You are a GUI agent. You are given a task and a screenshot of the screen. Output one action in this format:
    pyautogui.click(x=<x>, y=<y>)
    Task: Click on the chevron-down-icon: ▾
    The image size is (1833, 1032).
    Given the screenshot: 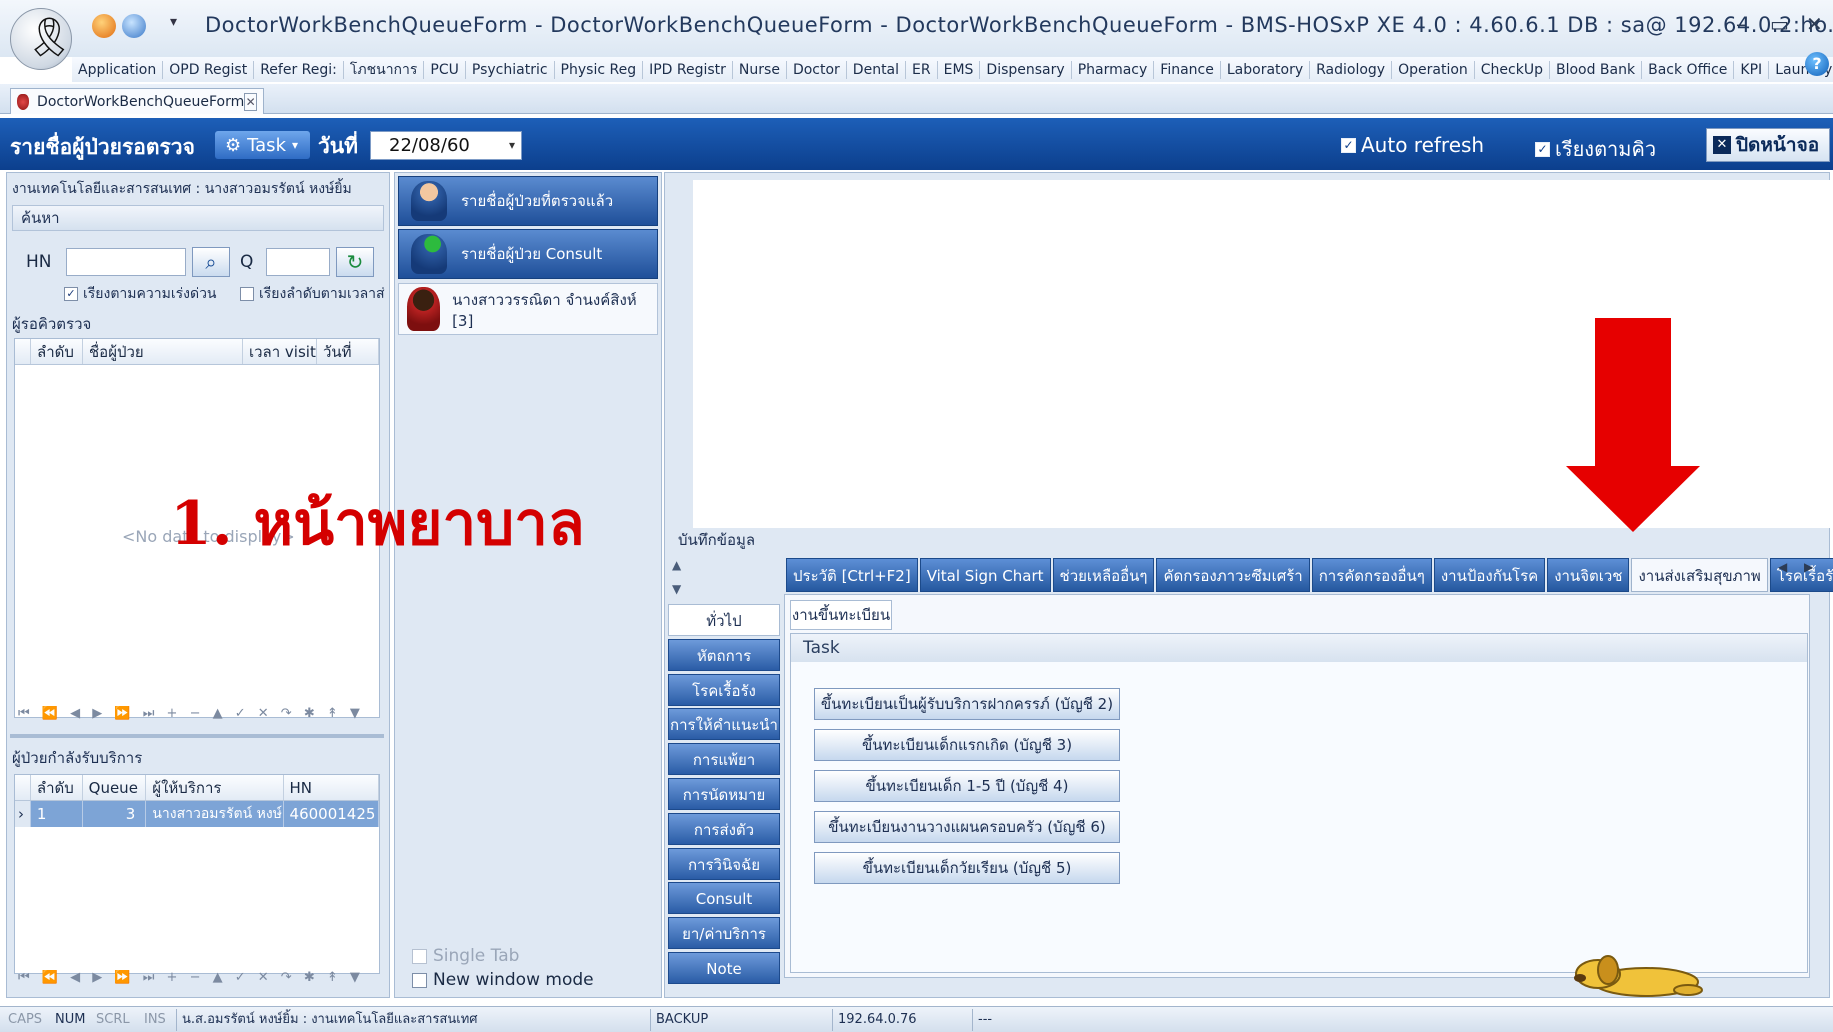 What is the action you would take?
    pyautogui.click(x=512, y=145)
    